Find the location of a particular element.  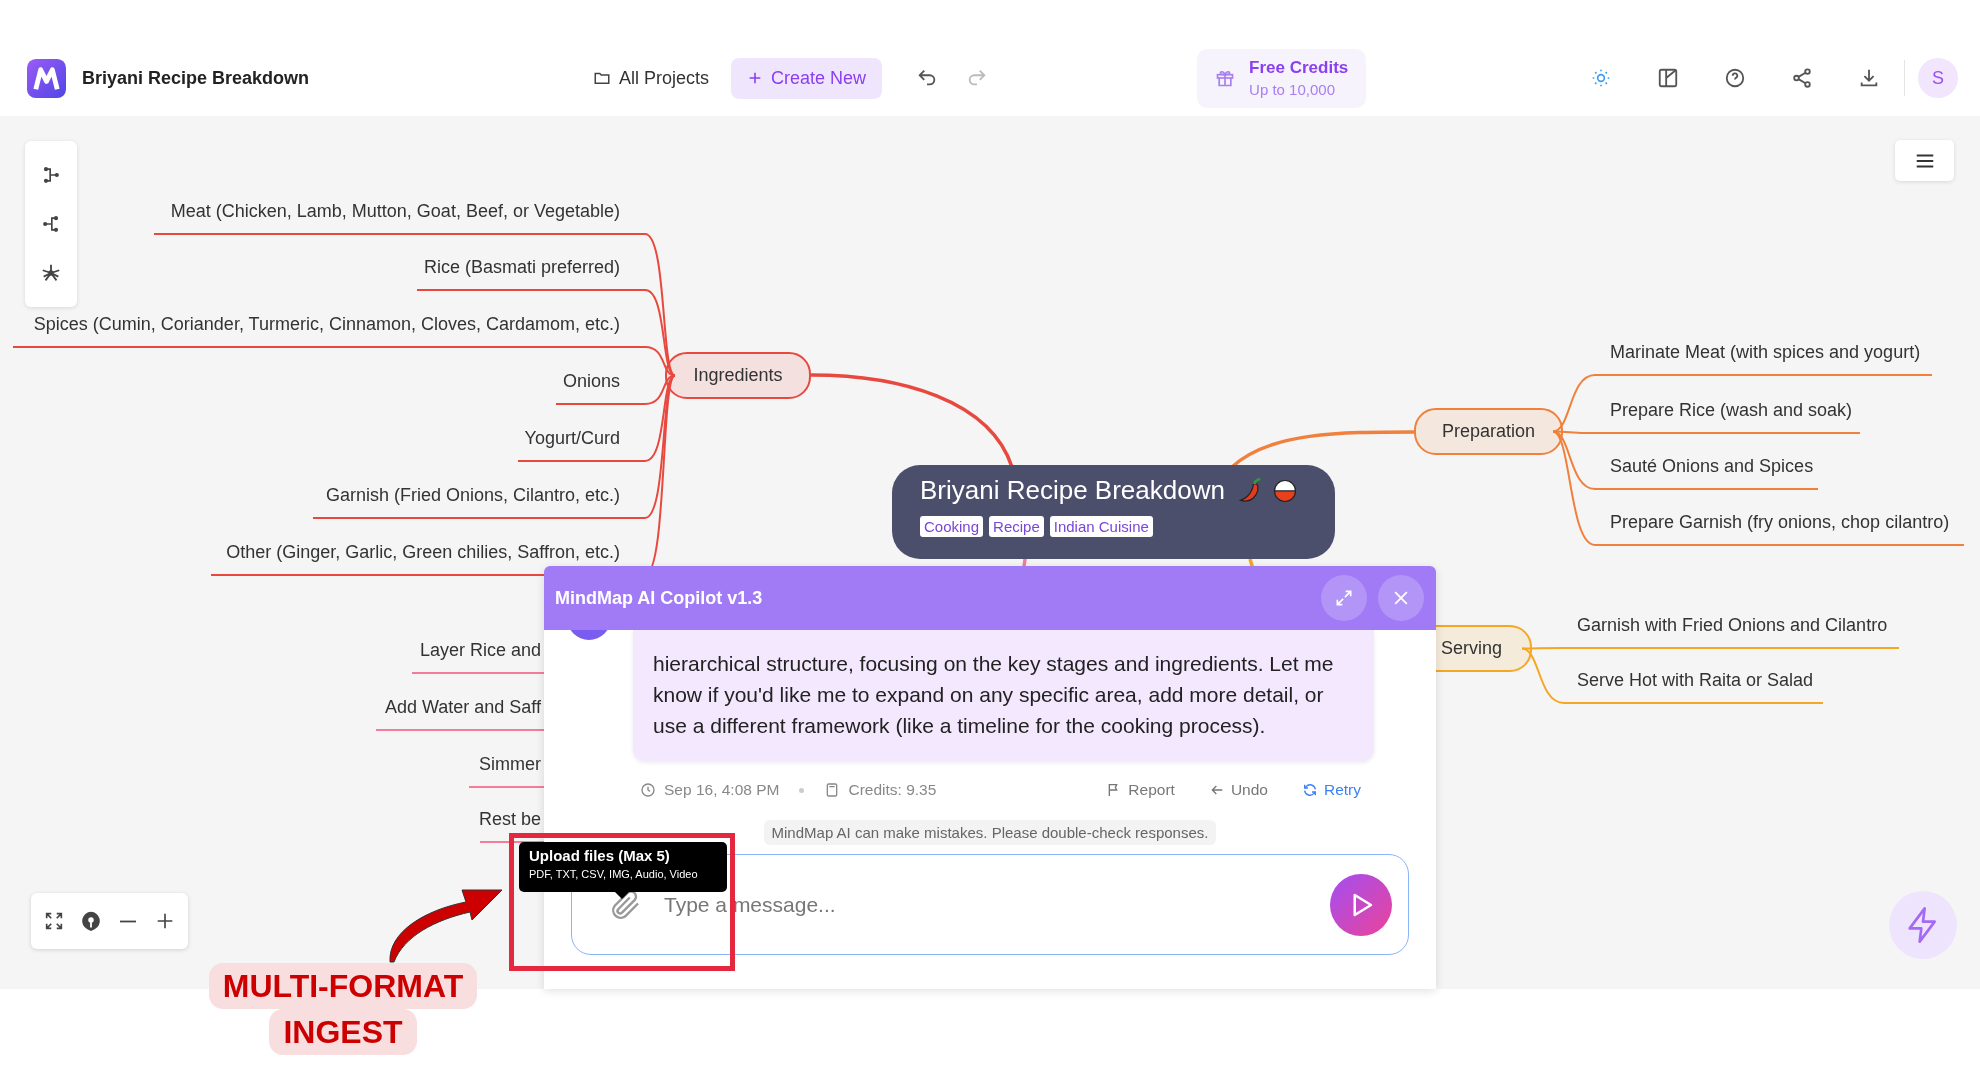

tooltip-formats: PDF, TXT, CSV, IMG, Audio, Video is located at coordinates (614, 874).